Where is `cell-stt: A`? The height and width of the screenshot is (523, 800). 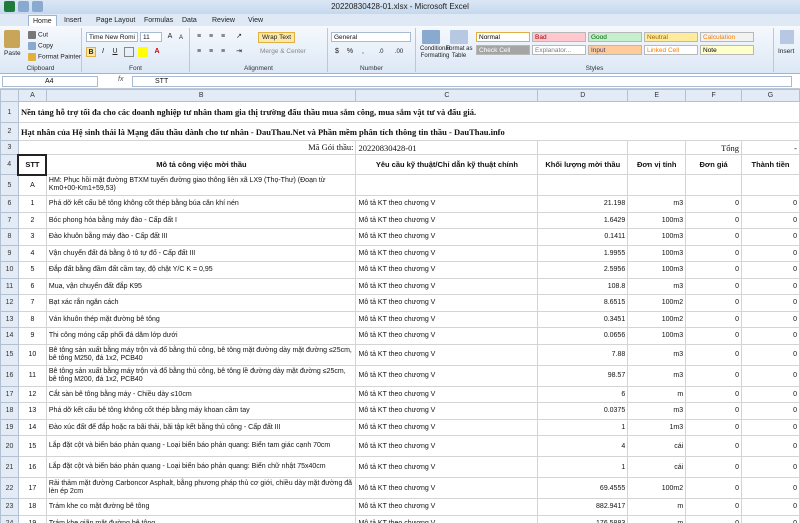 cell-stt: A is located at coordinates (32, 185).